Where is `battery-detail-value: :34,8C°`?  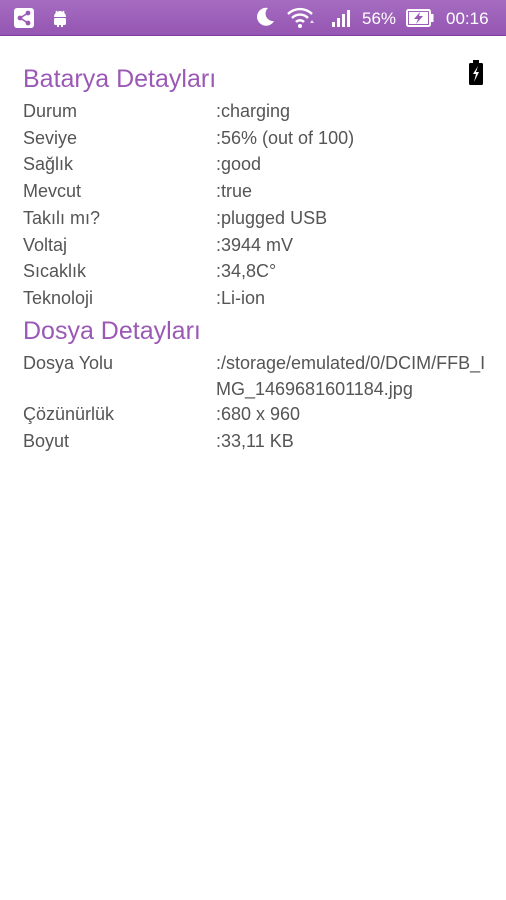
battery-detail-value: :34,8C° is located at coordinates (246, 271).